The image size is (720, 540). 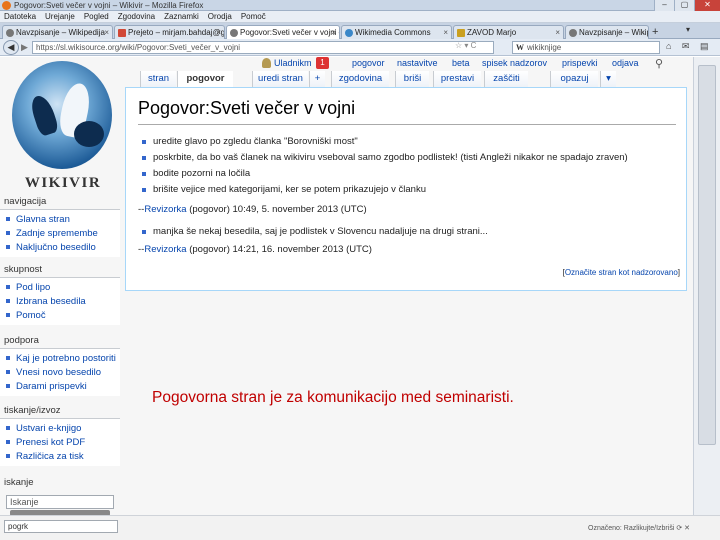 I want to click on sidebar-item-prenesi-kot-pdf: Prenesi kot PDF, so click(x=60, y=442).